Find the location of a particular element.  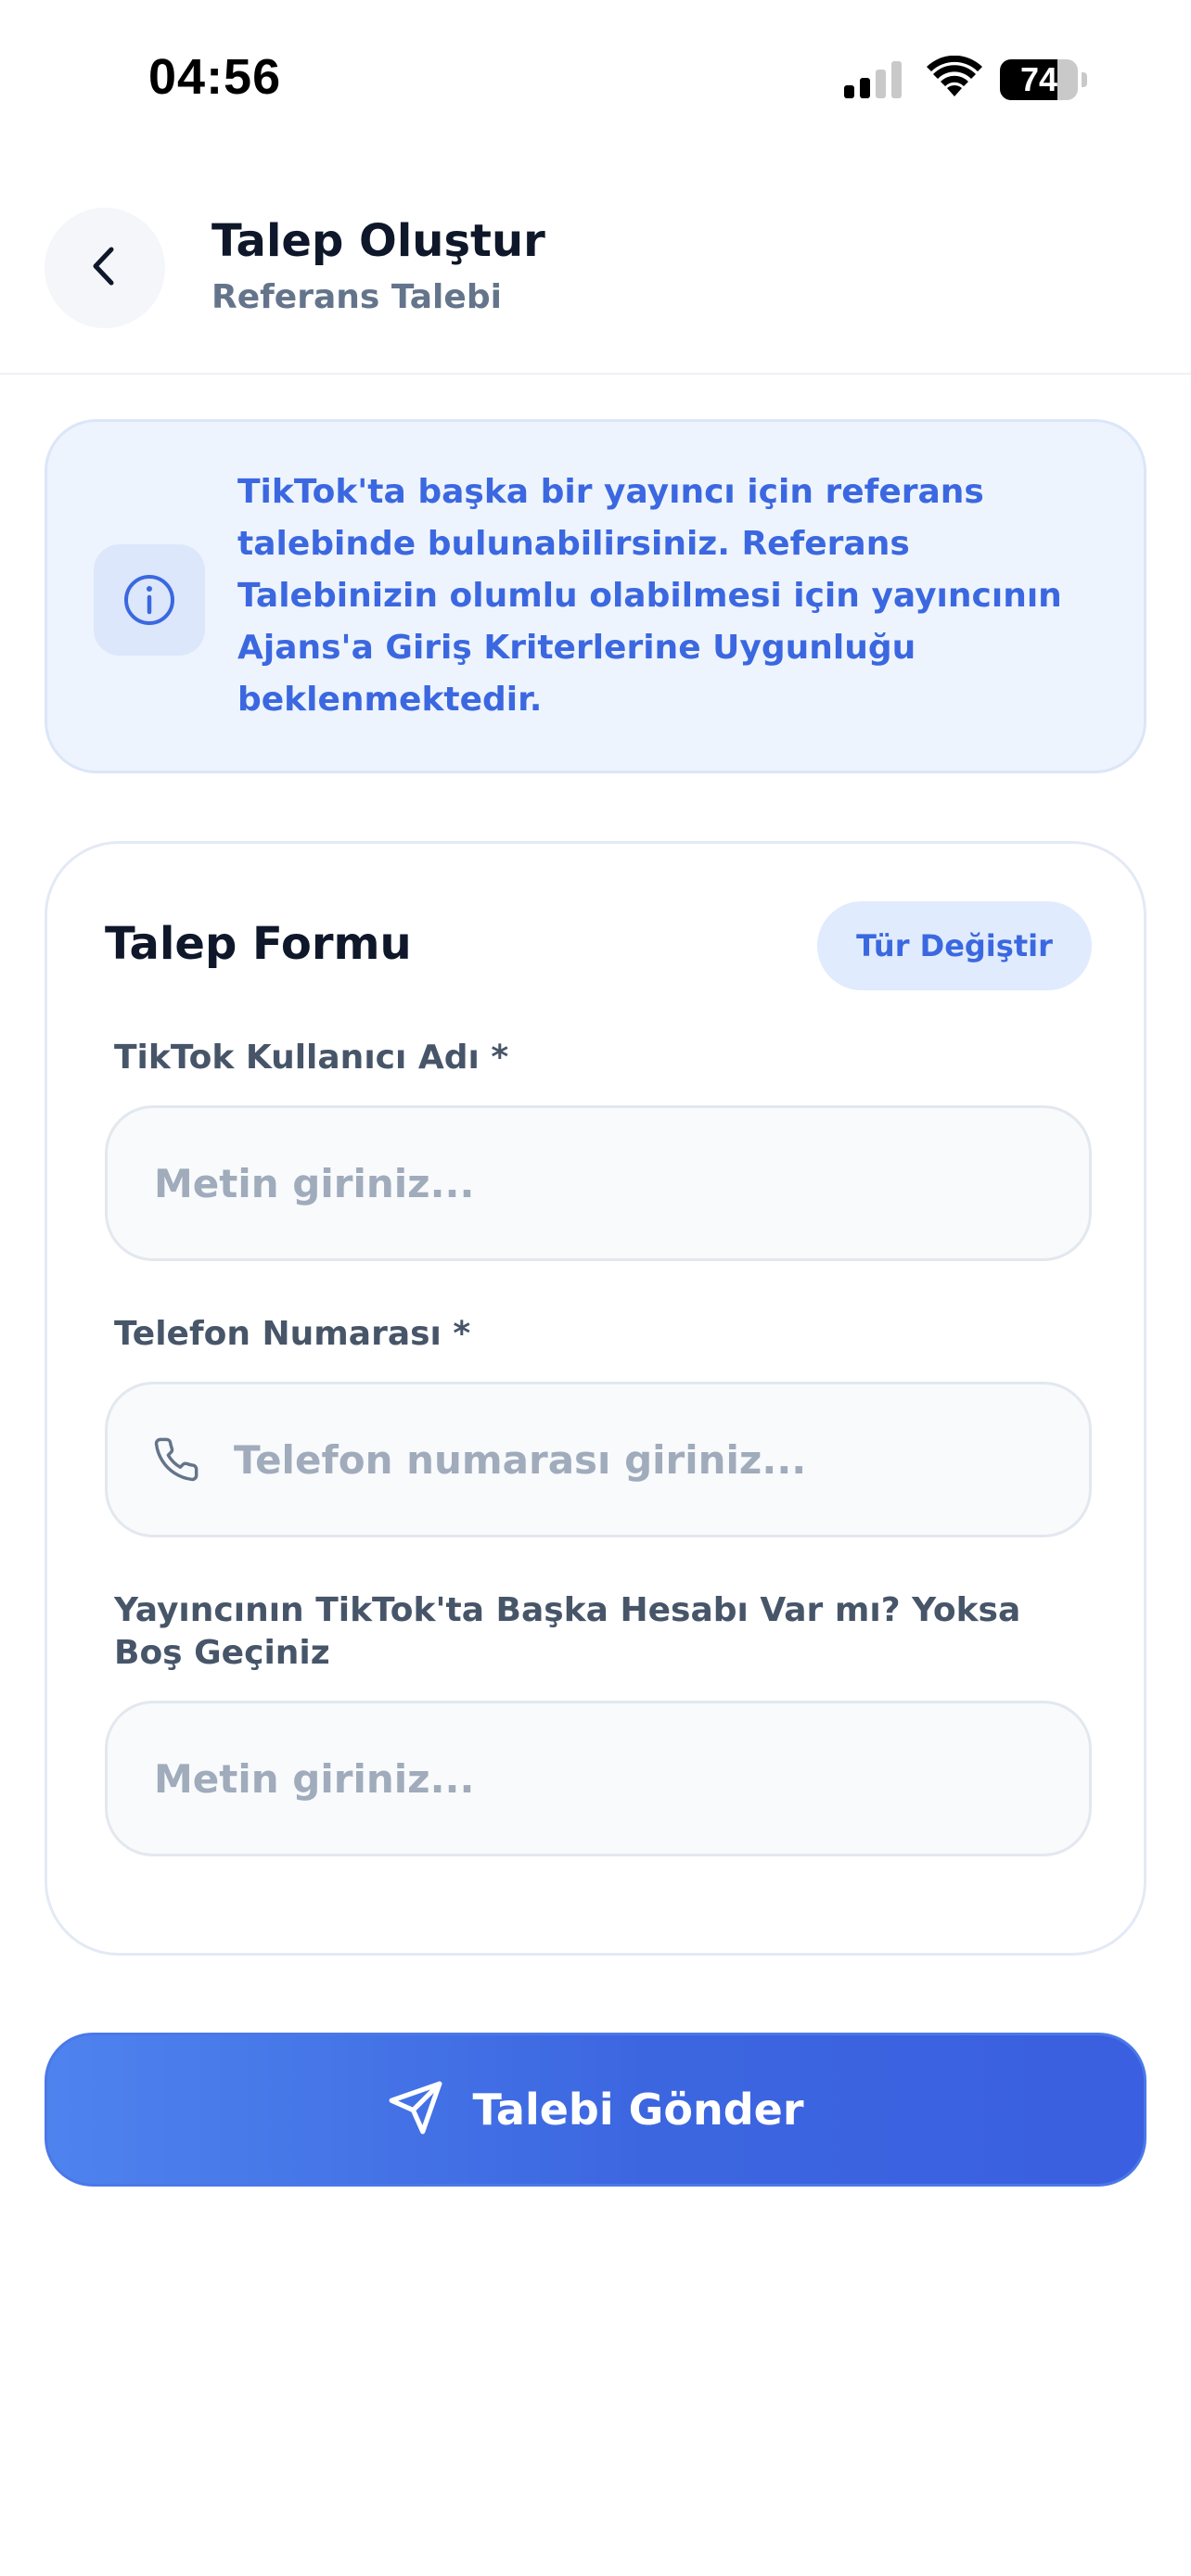

chevron-left-icon is located at coordinates (104, 268).